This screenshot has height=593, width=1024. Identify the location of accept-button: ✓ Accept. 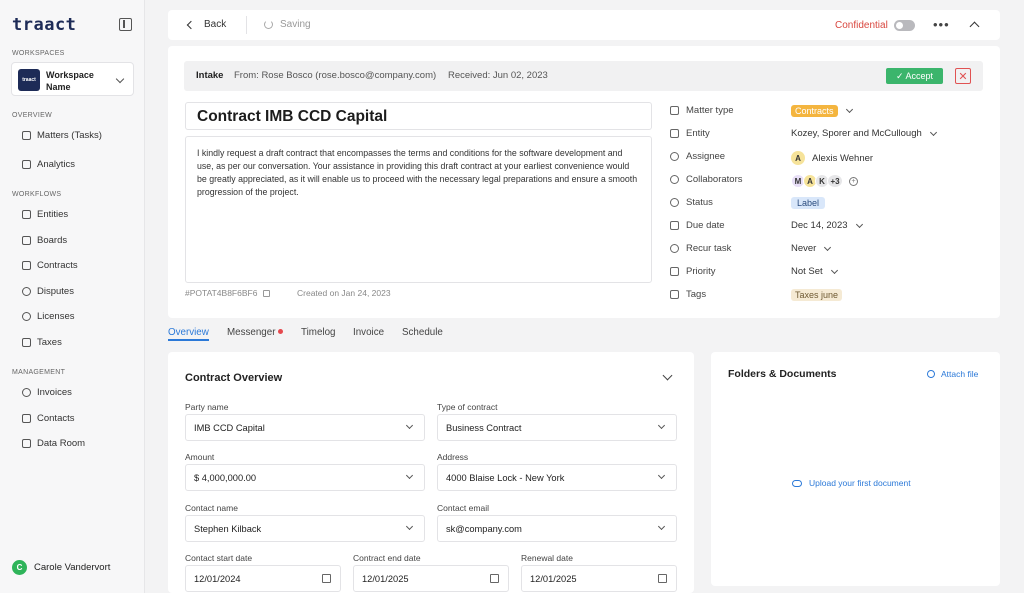
(914, 76).